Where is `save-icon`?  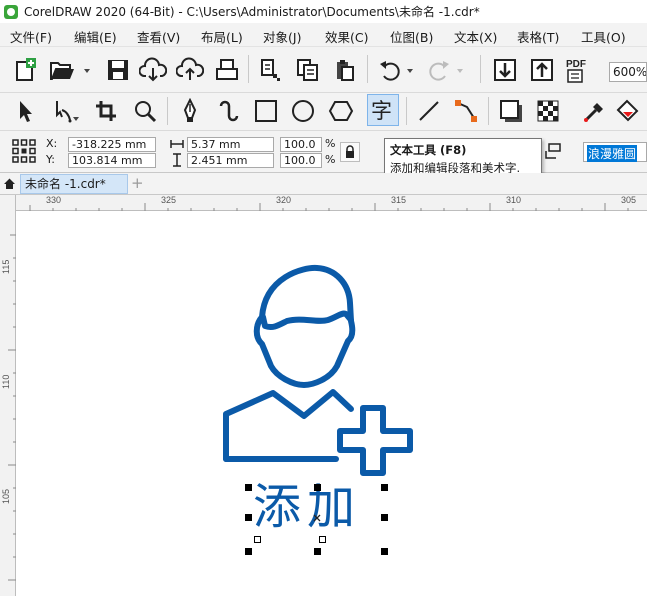
save-icon is located at coordinates (118, 70).